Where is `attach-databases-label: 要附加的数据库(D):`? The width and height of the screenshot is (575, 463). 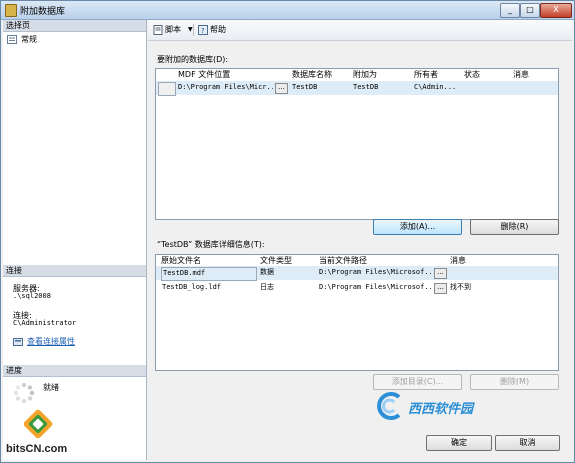
attach-databases-label: 要附加的数据库(D): is located at coordinates (193, 59).